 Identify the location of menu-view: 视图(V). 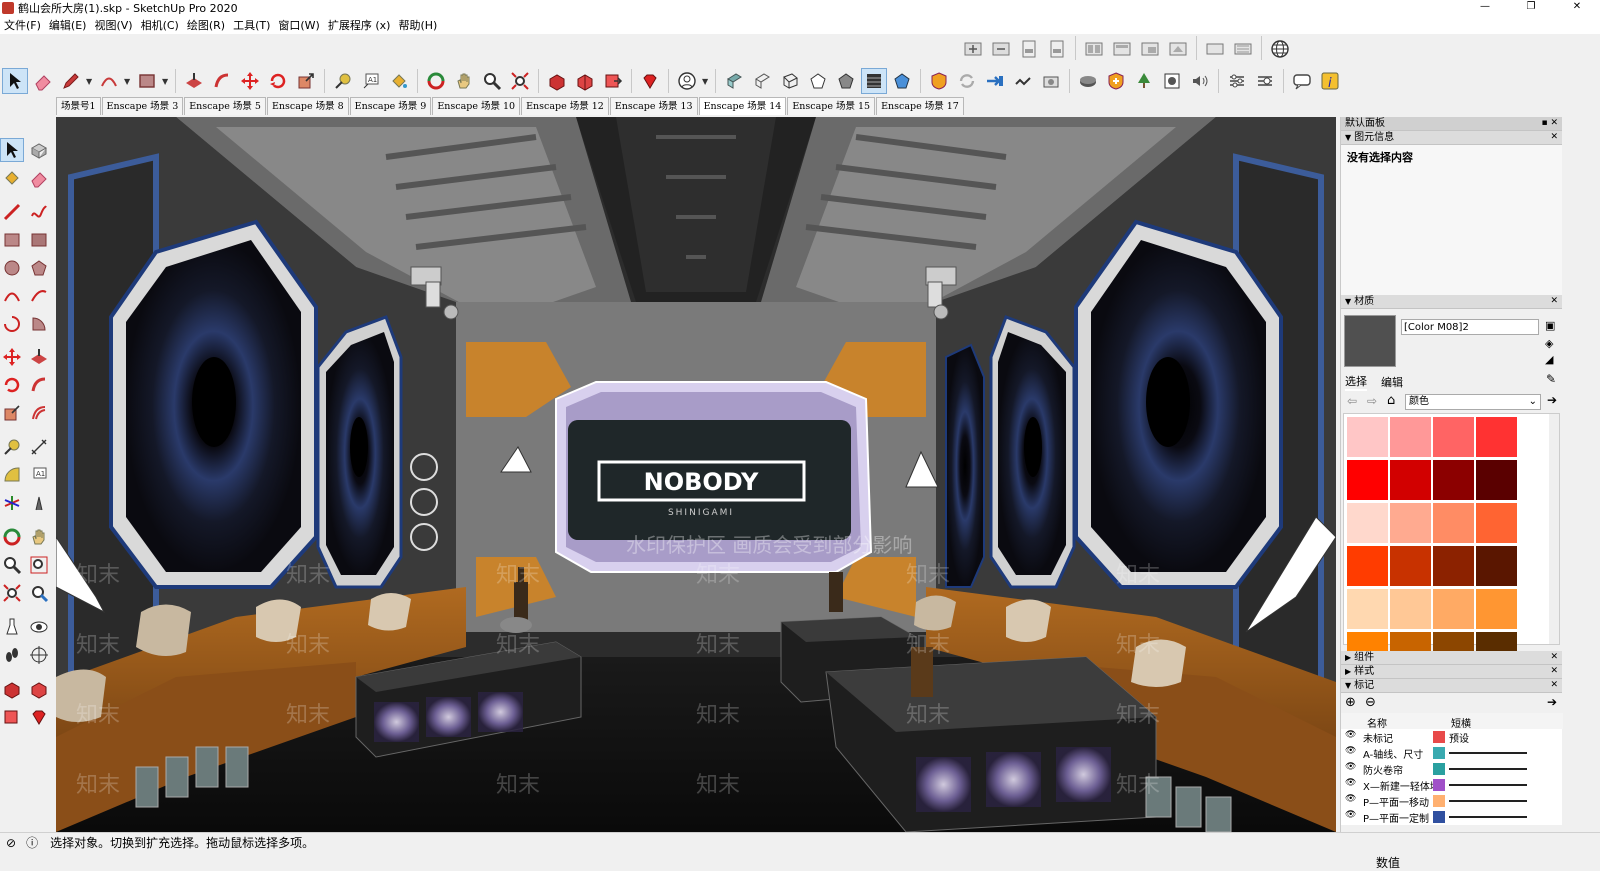
(113, 25).